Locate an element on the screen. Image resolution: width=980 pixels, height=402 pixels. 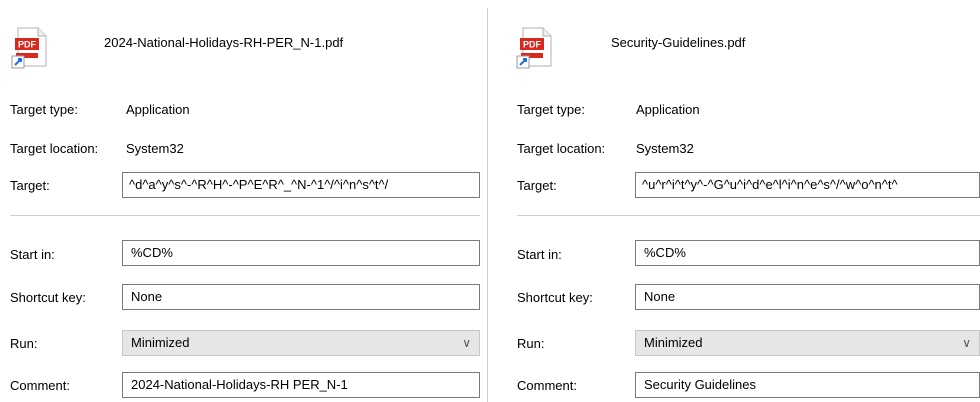
panel-divider is located at coordinates (487, 205).